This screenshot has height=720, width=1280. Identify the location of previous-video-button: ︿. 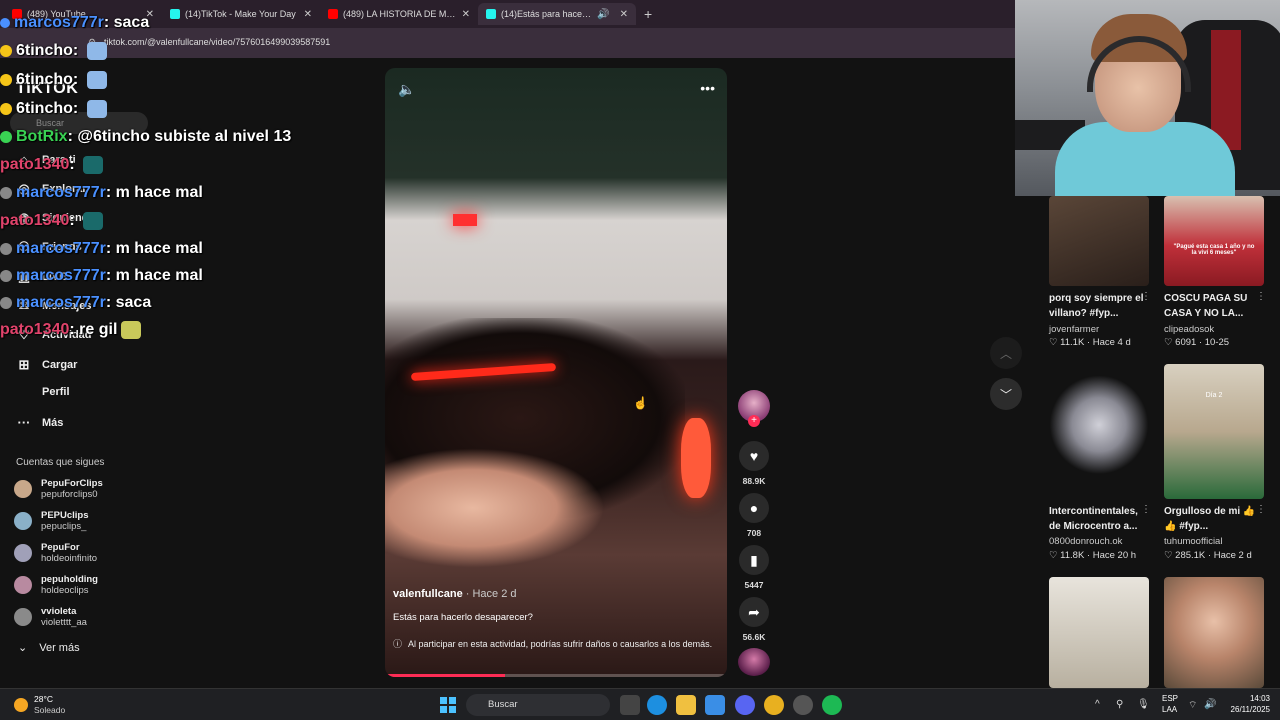
(1006, 353).